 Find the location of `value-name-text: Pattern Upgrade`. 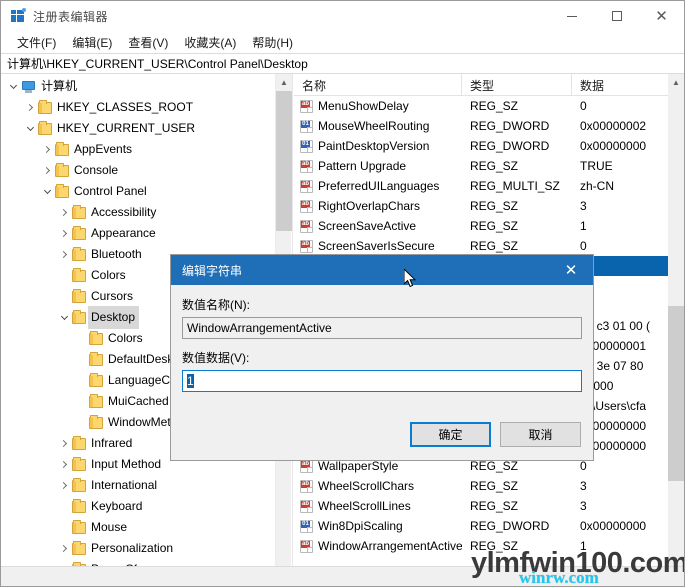

value-name-text: Pattern Upgrade is located at coordinates (362, 166).